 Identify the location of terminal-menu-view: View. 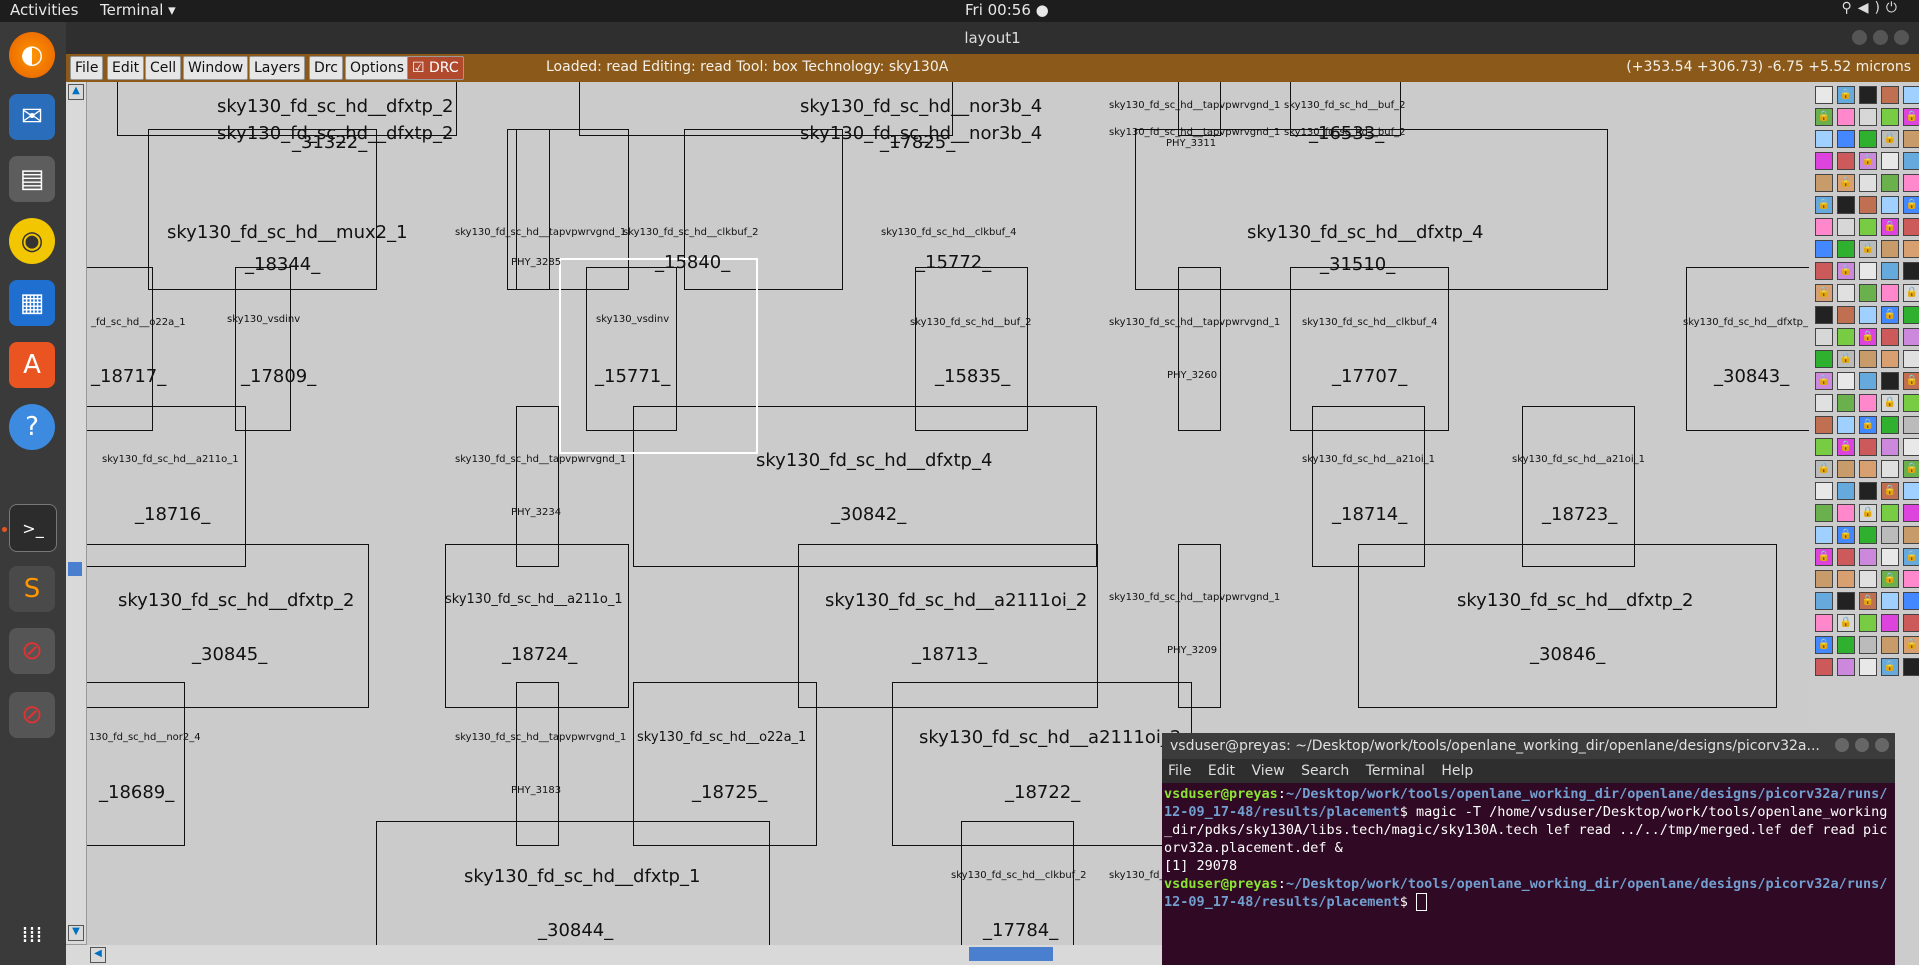
(1267, 771).